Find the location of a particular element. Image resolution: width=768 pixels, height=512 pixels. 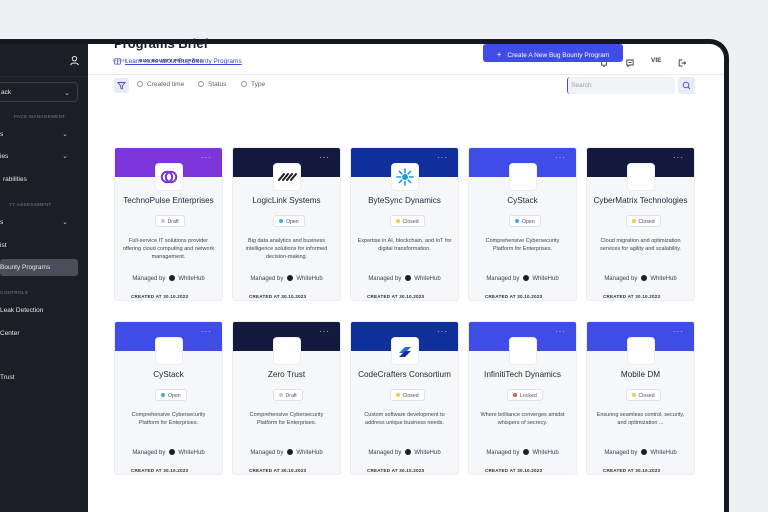

card-title: InfinitiTech Dynamics is located at coordinates (522, 374).